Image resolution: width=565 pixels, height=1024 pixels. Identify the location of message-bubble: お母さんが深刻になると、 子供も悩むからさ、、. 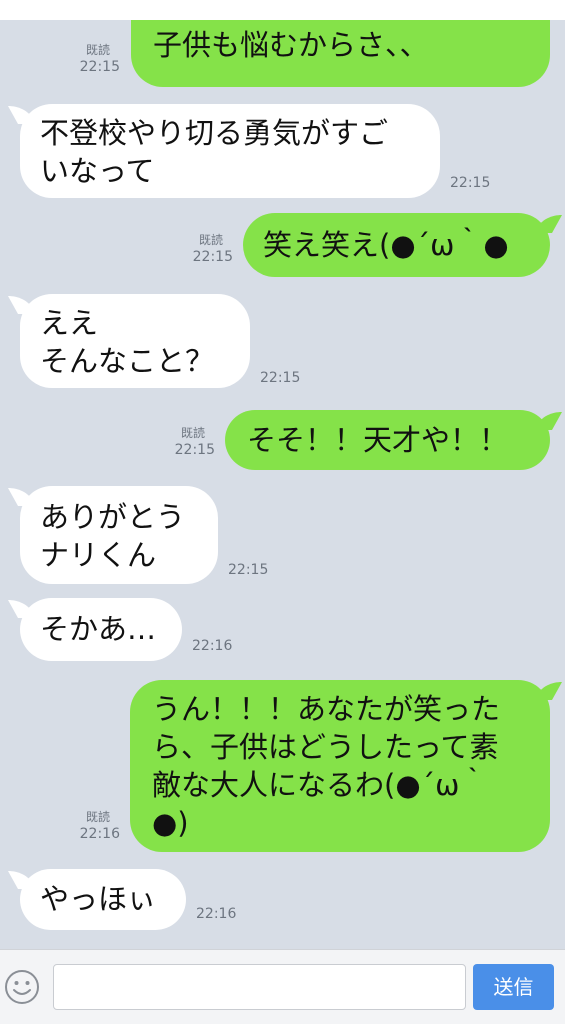
(340, 53).